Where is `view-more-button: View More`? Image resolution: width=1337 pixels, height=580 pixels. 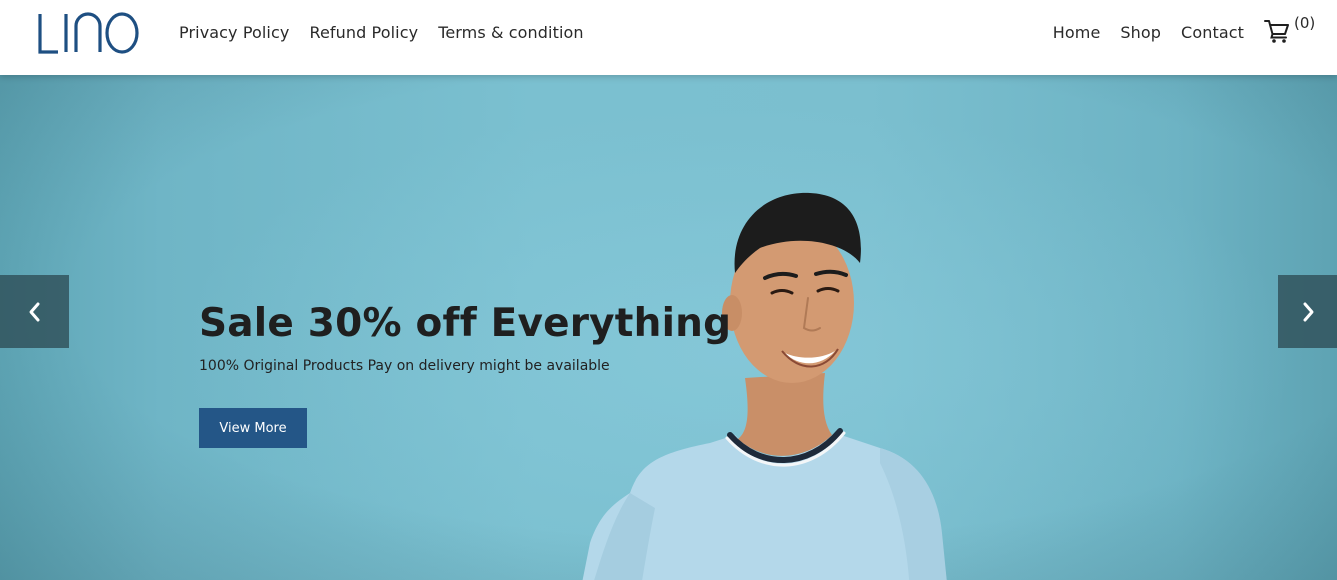
view-more-button: View More is located at coordinates (253, 428).